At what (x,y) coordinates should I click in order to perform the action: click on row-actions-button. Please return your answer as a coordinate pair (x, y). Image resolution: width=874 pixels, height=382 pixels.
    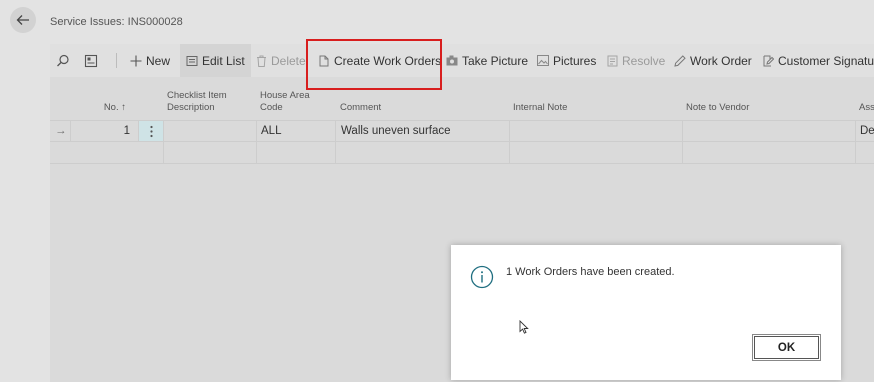
    Looking at the image, I should click on (150, 131).